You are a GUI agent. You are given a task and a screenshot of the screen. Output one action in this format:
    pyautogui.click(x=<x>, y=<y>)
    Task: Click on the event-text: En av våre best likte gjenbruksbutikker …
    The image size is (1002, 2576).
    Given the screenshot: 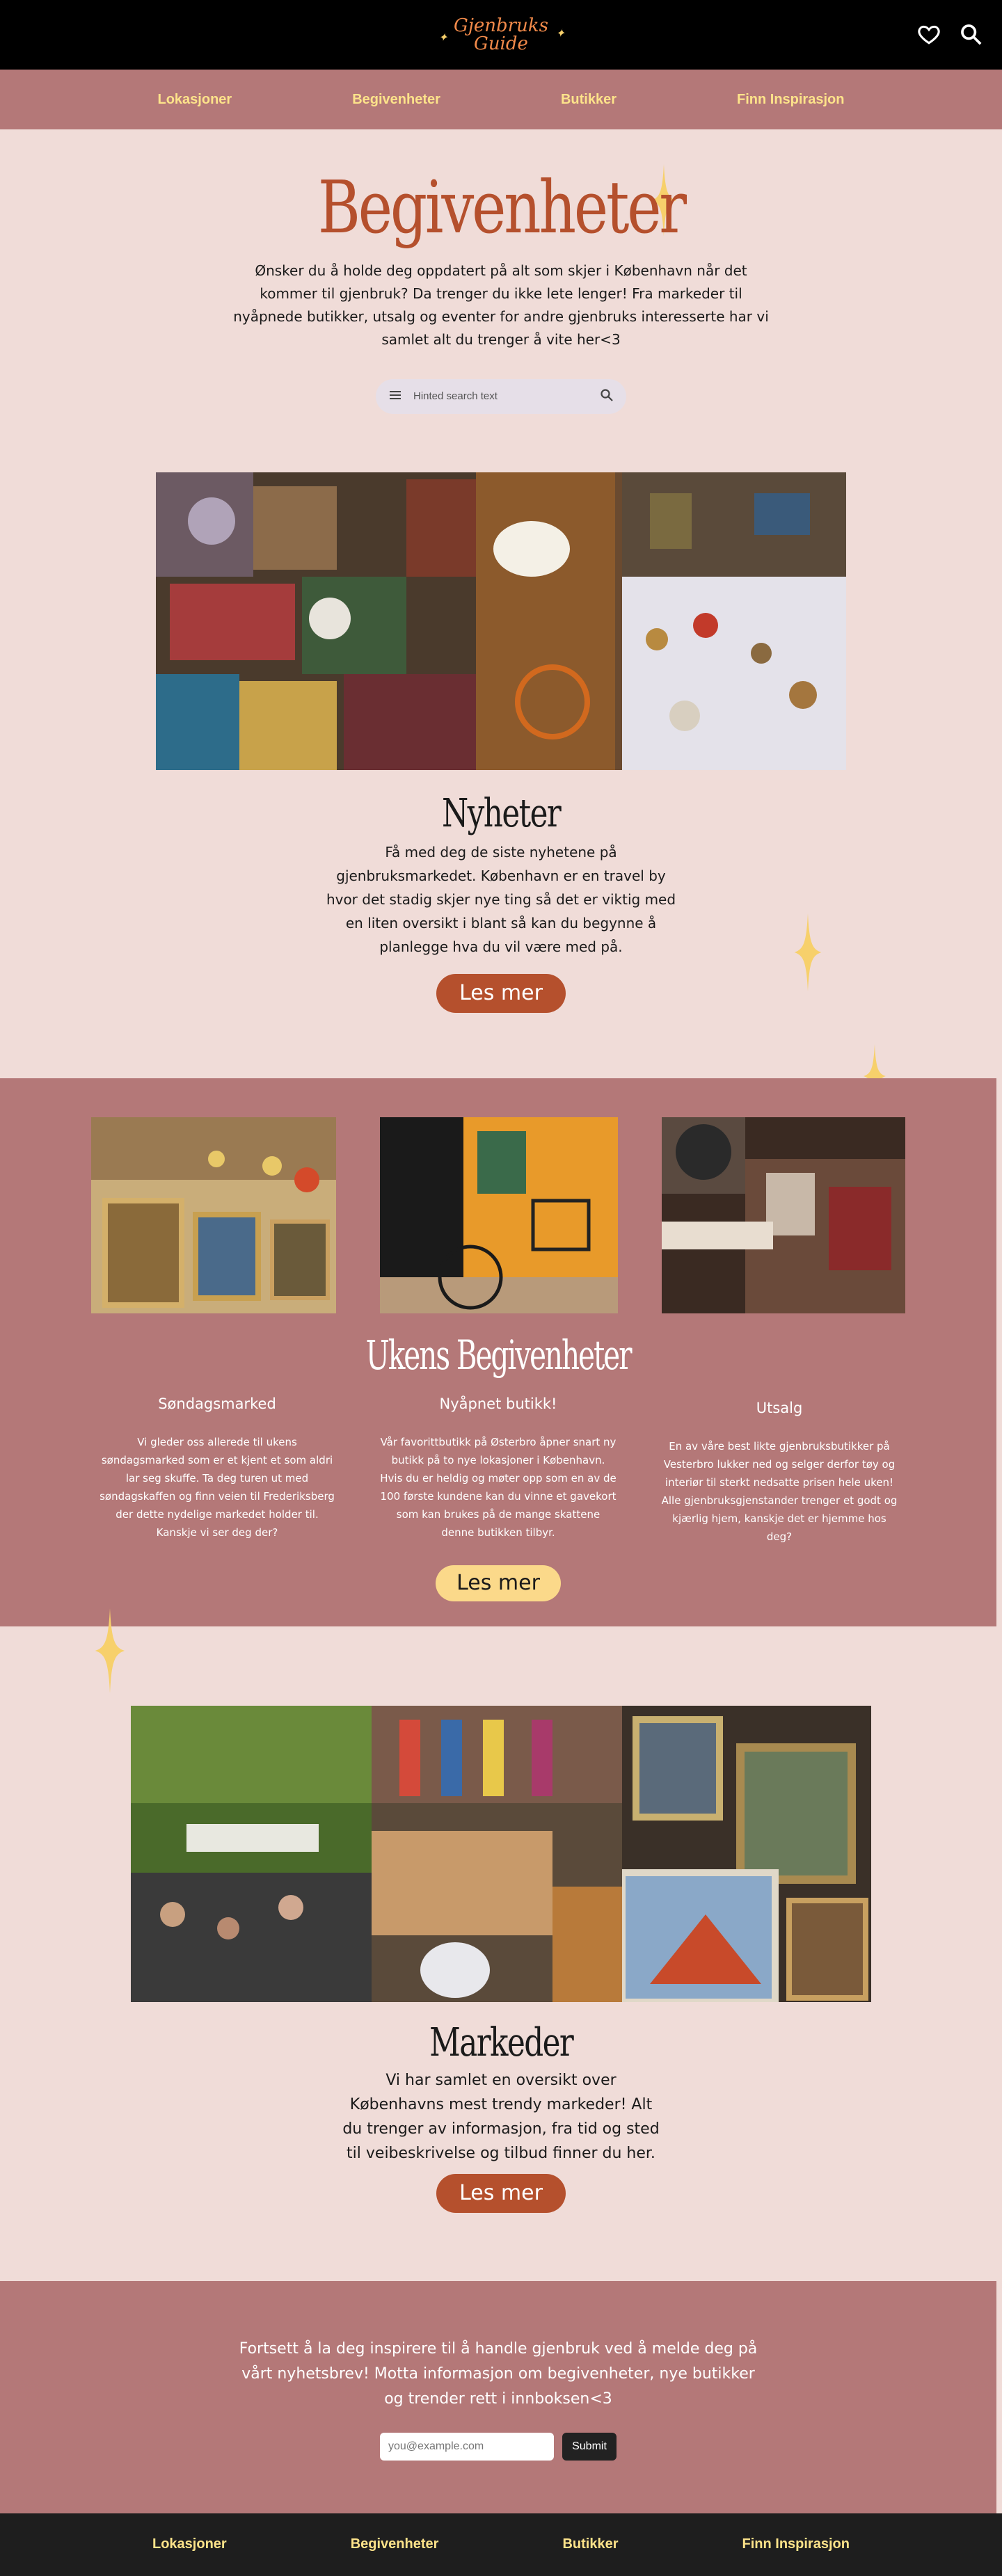 What is the action you would take?
    pyautogui.click(x=779, y=1491)
    